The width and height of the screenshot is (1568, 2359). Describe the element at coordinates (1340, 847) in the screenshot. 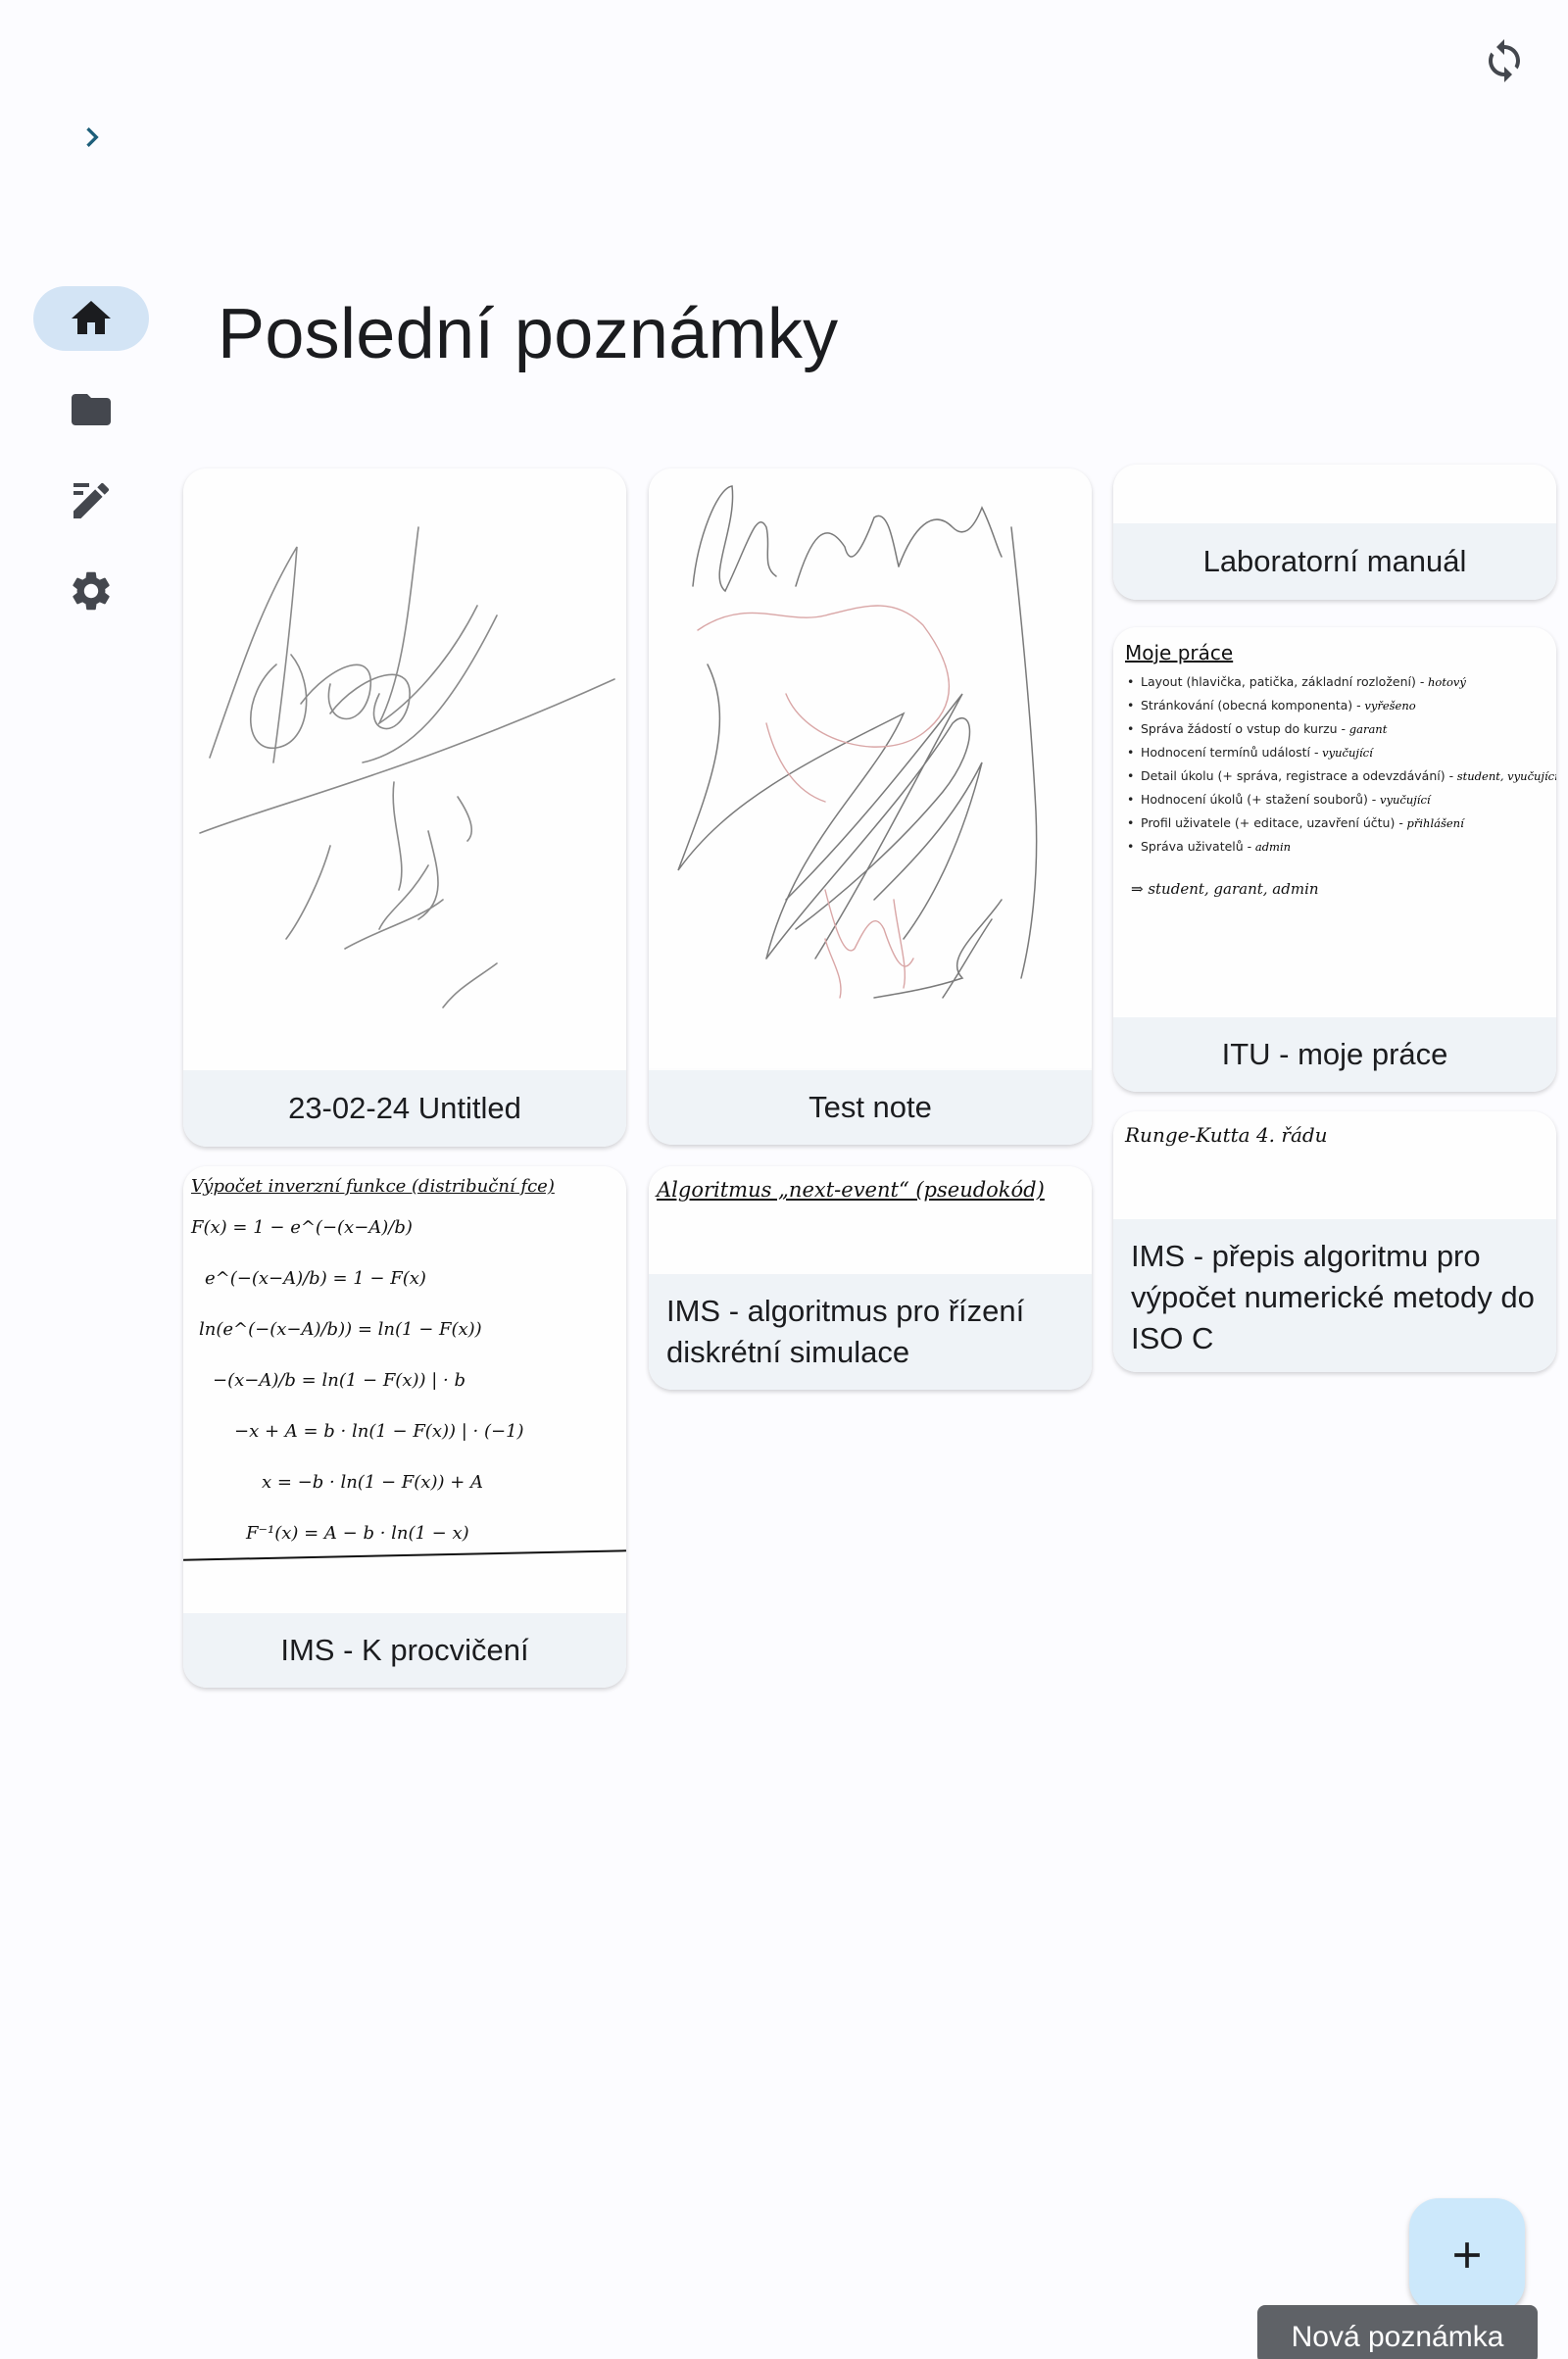

I see `preview-bullet: • Správa uživatelů - admin` at that location.